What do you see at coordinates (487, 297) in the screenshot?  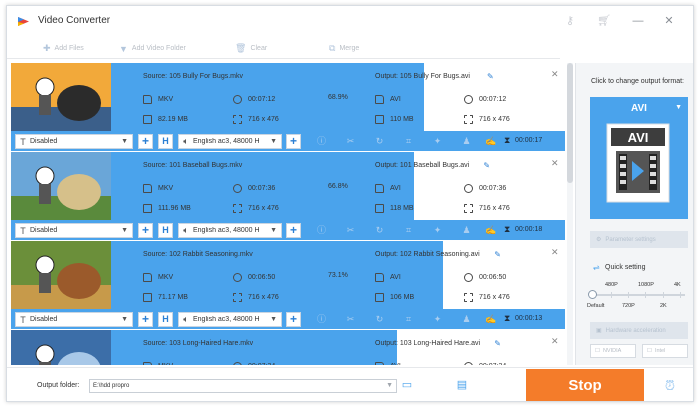 I see `output-resolution: 716 x 476` at bounding box center [487, 297].